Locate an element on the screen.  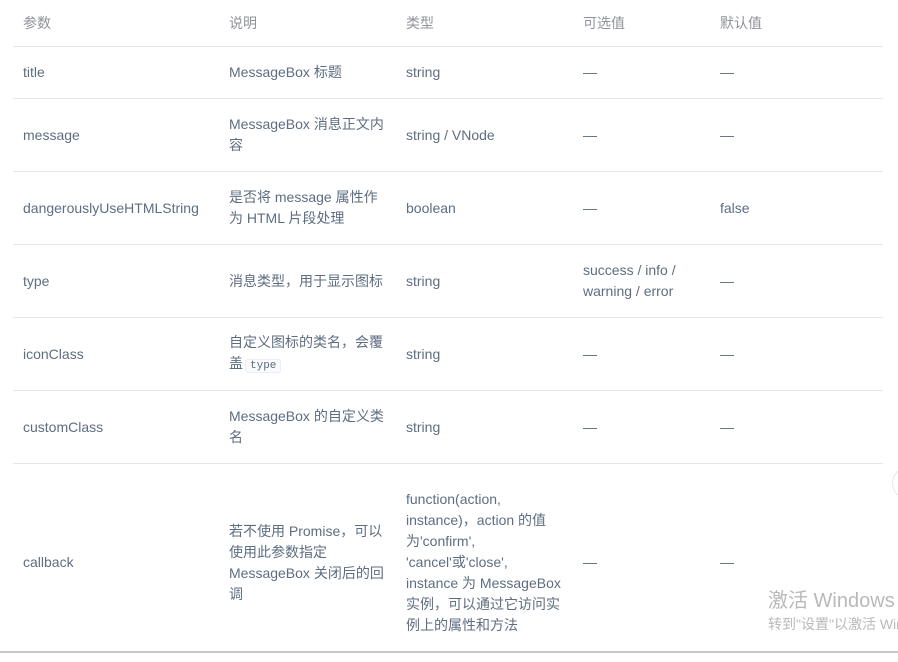
header-desc: 说明 is located at coordinates (307, 23).